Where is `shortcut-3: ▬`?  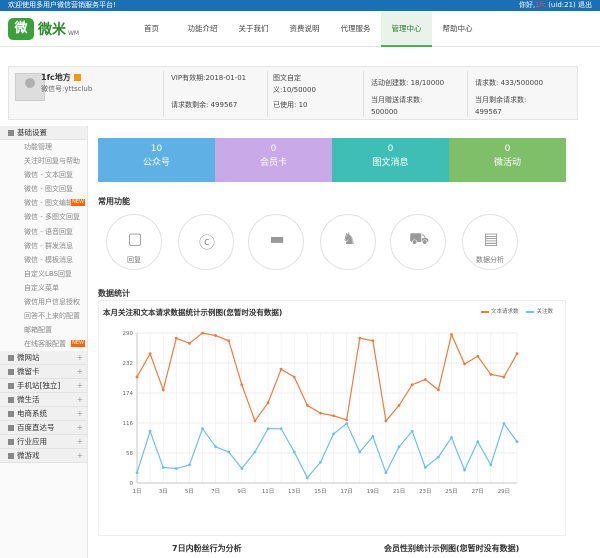
shortcut-3: ▬ is located at coordinates (276, 242).